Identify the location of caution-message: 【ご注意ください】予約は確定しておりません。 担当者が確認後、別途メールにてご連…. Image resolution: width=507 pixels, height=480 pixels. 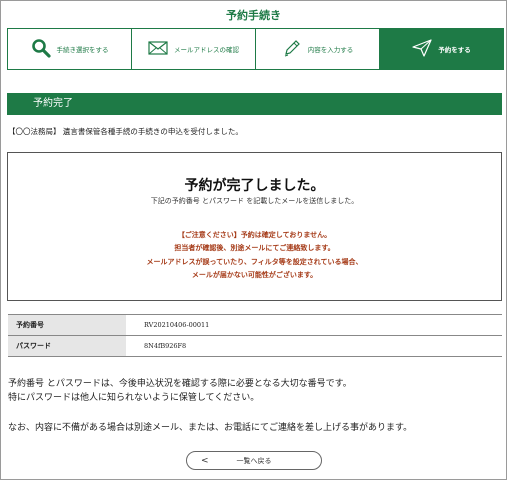
(254, 255).